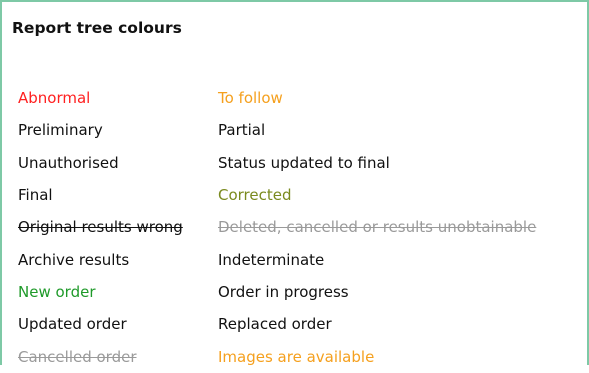  Describe the element at coordinates (57, 291) in the screenshot. I see `legend-label-new-order: New order` at that location.